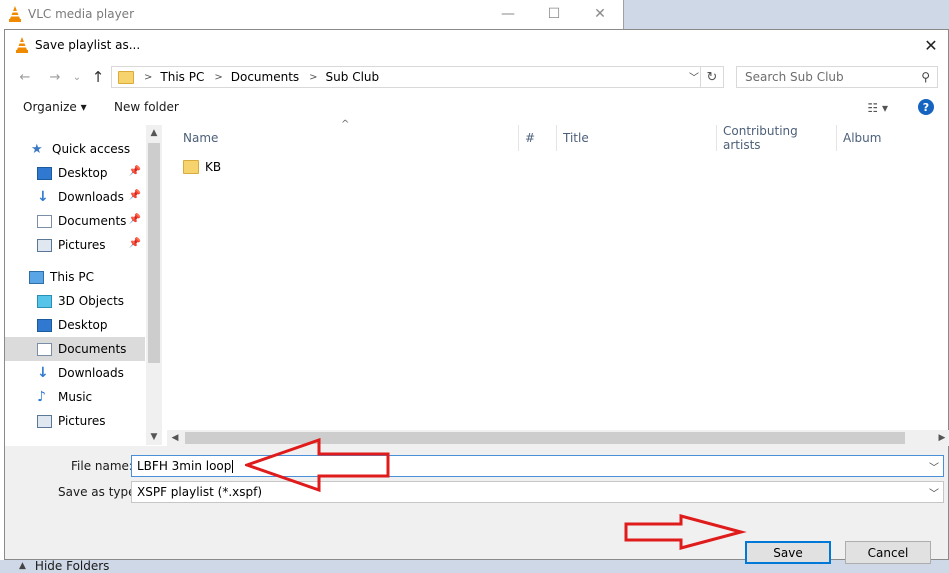 The height and width of the screenshot is (573, 949). I want to click on command-toolbar: Organize ▾ New folder ☷ ▾ ?, so click(476, 108).